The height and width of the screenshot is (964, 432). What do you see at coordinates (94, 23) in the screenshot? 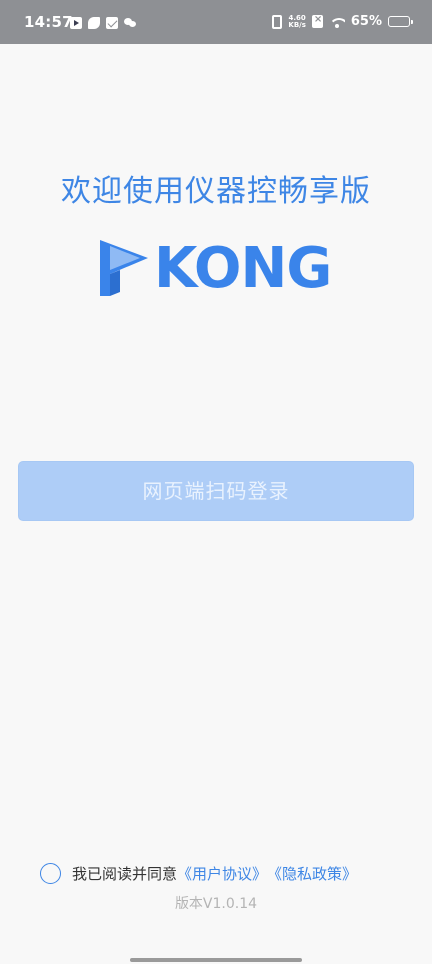
I see `leaf-app-icon` at bounding box center [94, 23].